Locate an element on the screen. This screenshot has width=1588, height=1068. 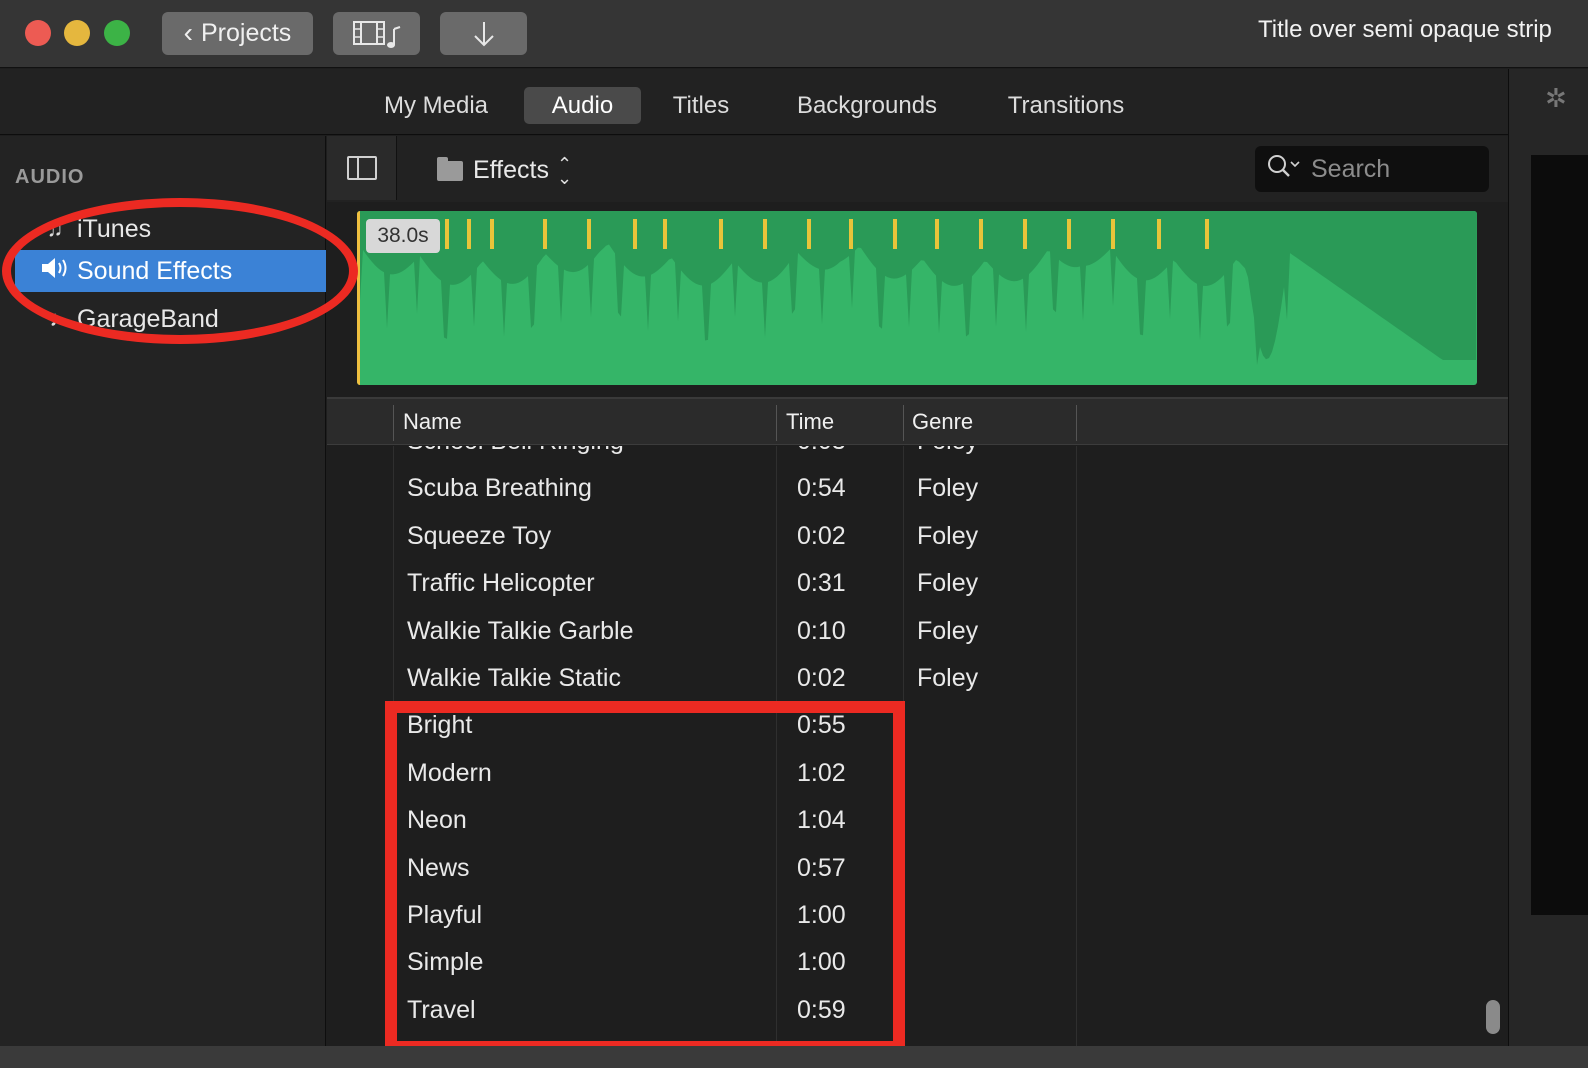
scrollbar-thumb is located at coordinates (1493, 1017).